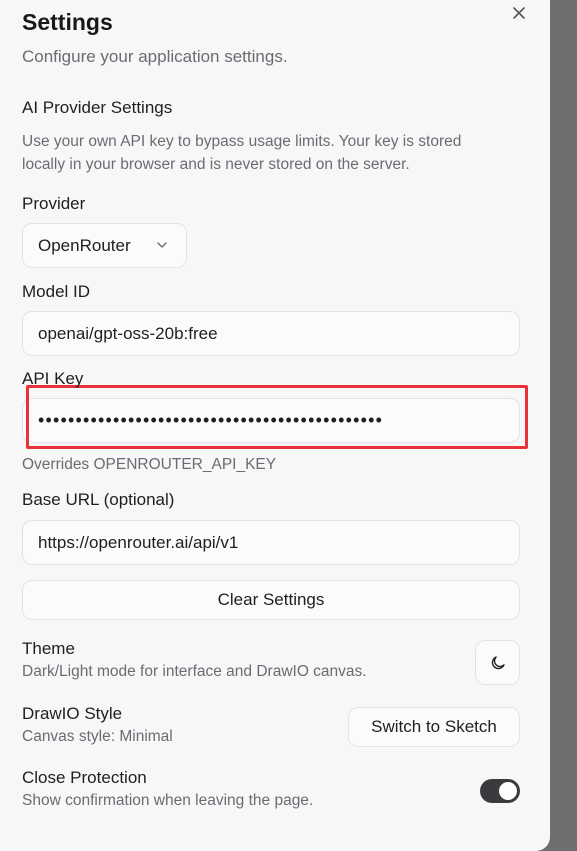  Describe the element at coordinates (271, 542) in the screenshot. I see `base-url-input: https://openrouter.ai/api/v1` at that location.